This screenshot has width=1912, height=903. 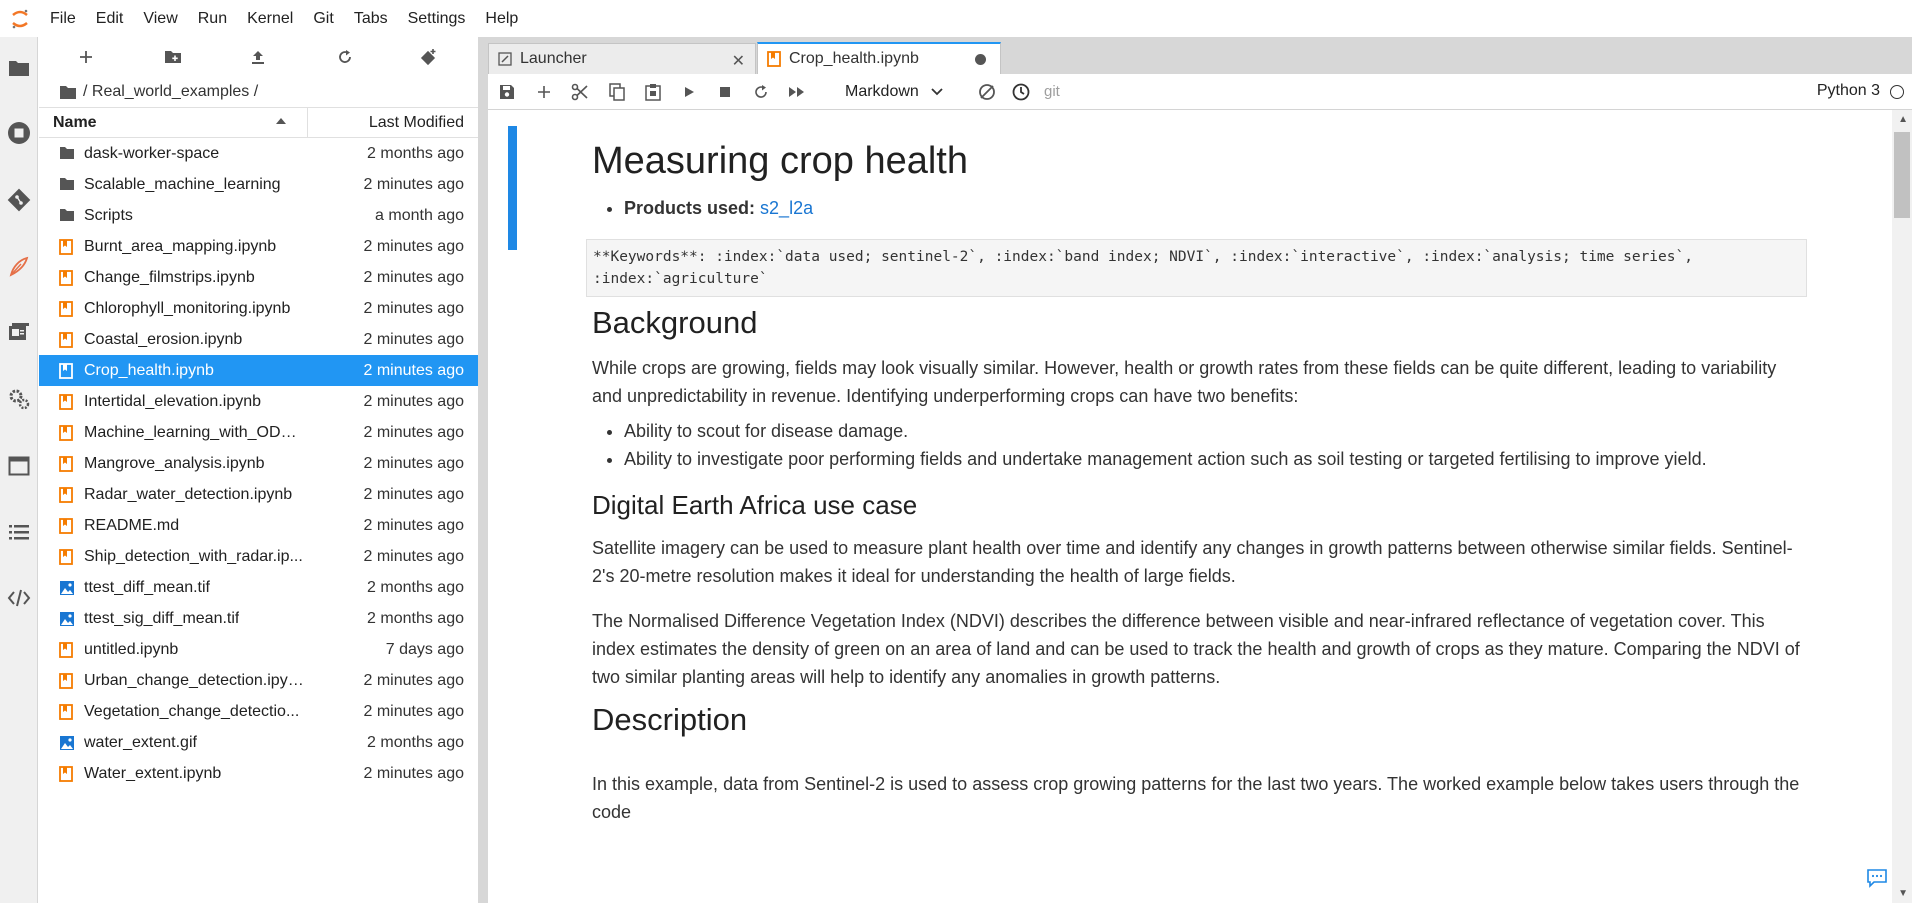 What do you see at coordinates (323, 18) in the screenshot?
I see `menu-git: Git` at bounding box center [323, 18].